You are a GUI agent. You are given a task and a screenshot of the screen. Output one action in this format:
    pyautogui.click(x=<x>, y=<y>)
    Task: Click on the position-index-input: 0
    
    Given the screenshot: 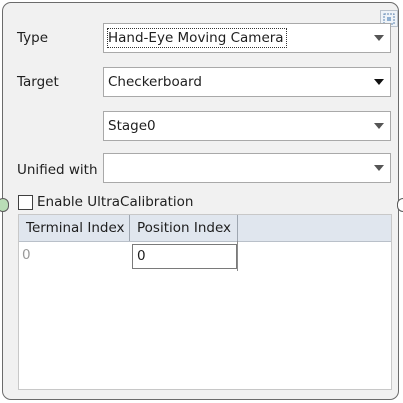 What is the action you would take?
    pyautogui.click(x=184, y=256)
    